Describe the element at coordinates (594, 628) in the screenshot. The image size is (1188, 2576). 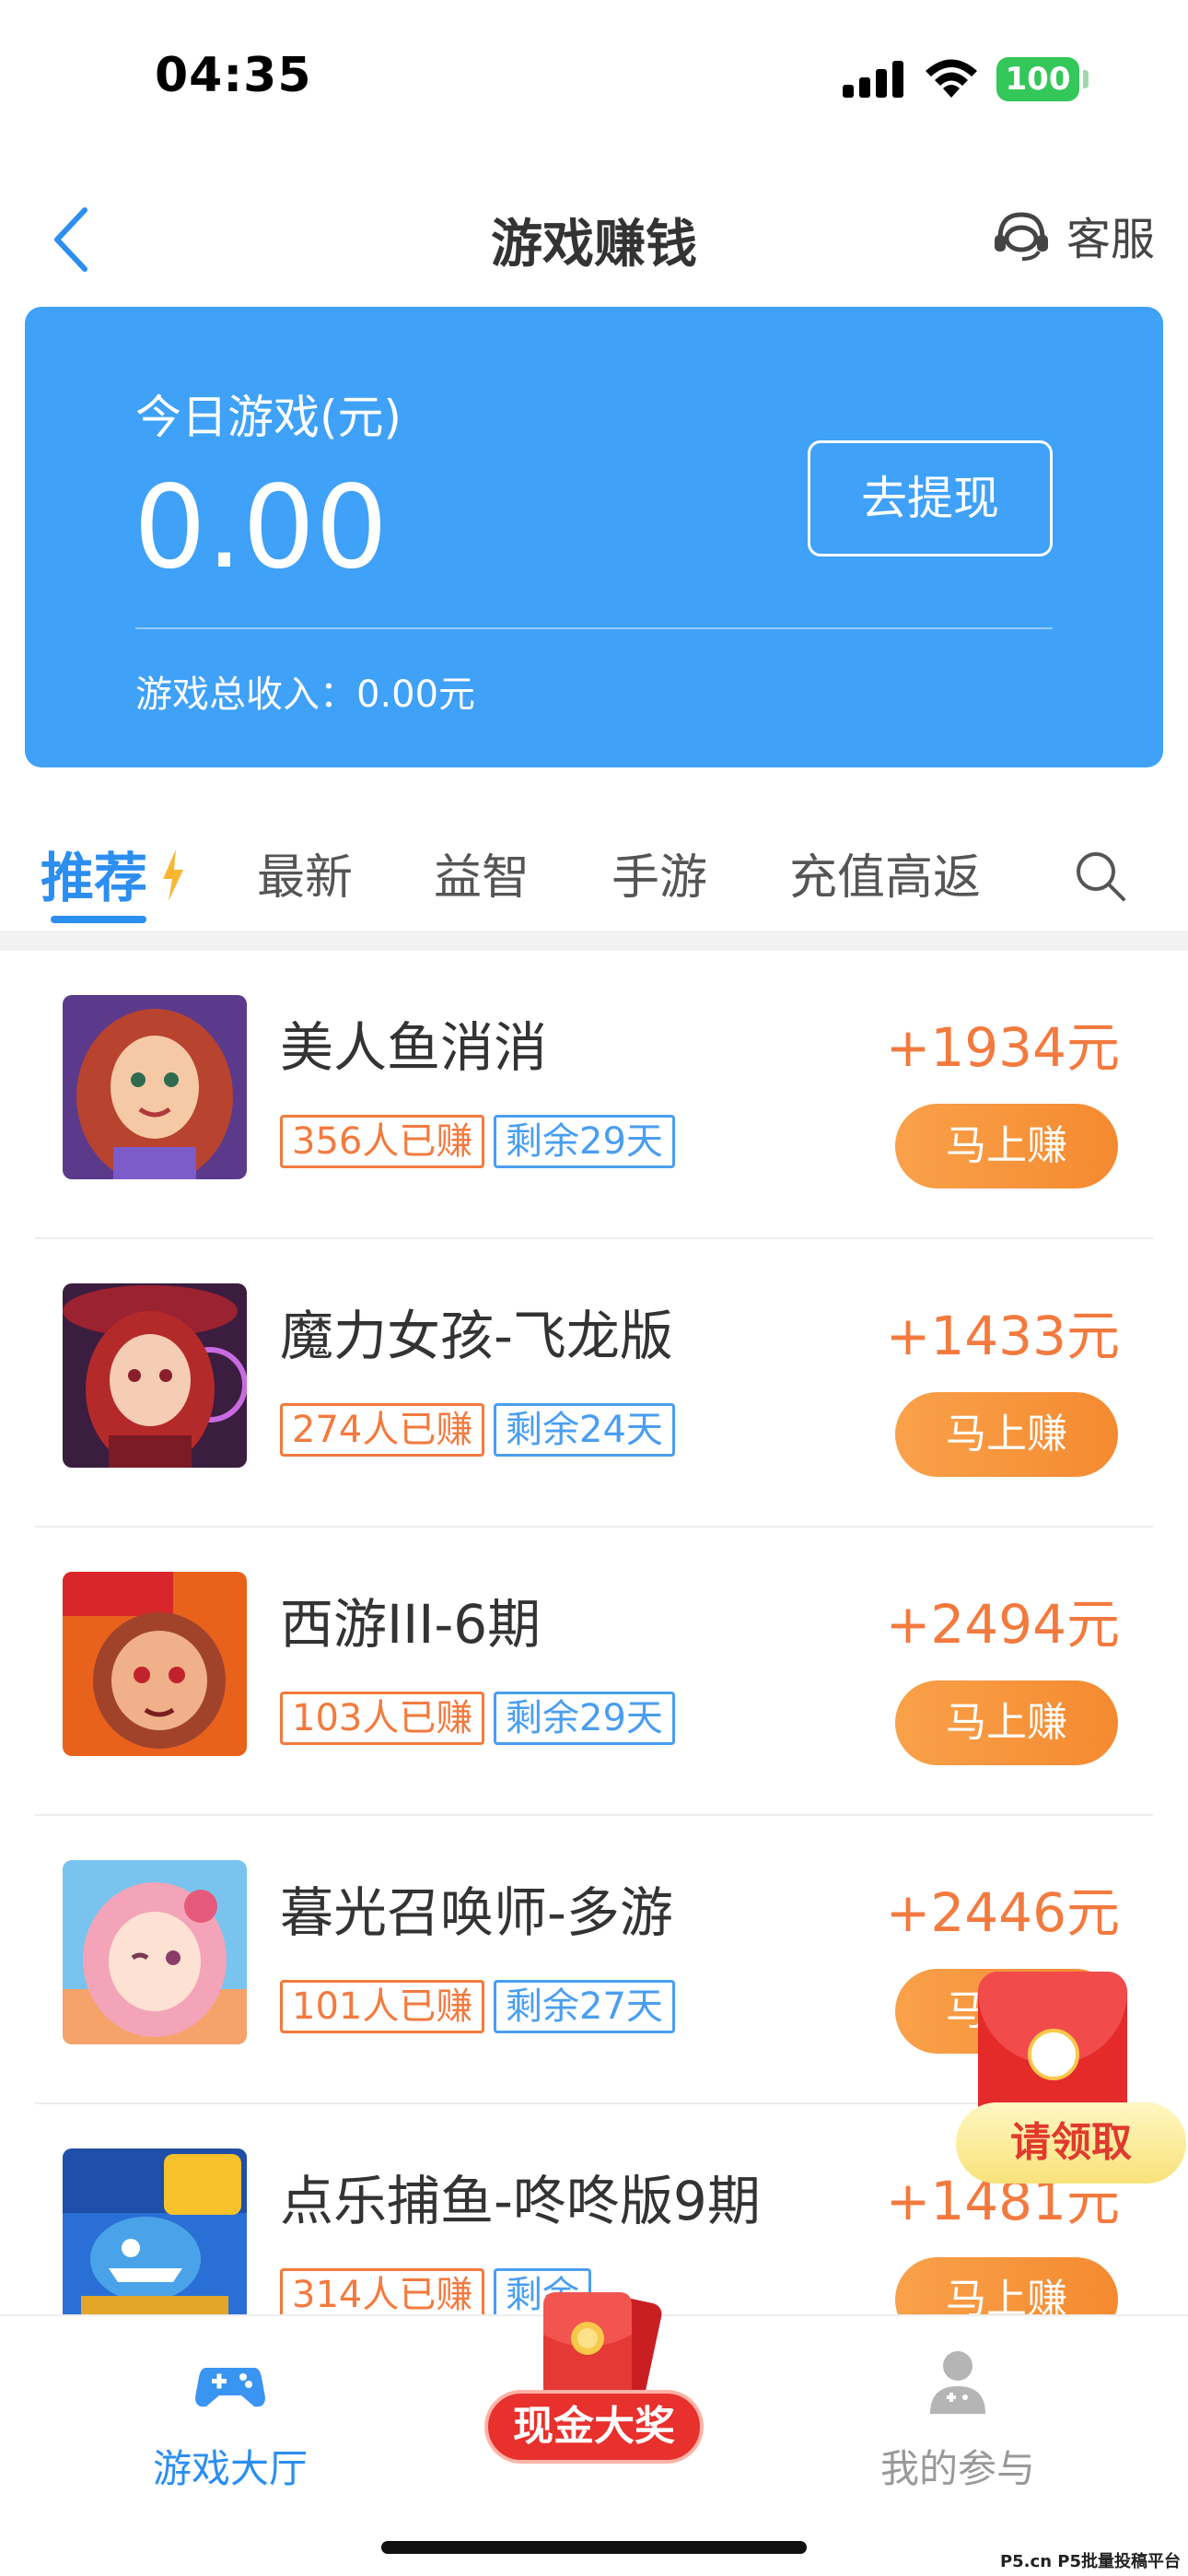
I see `card-divider` at that location.